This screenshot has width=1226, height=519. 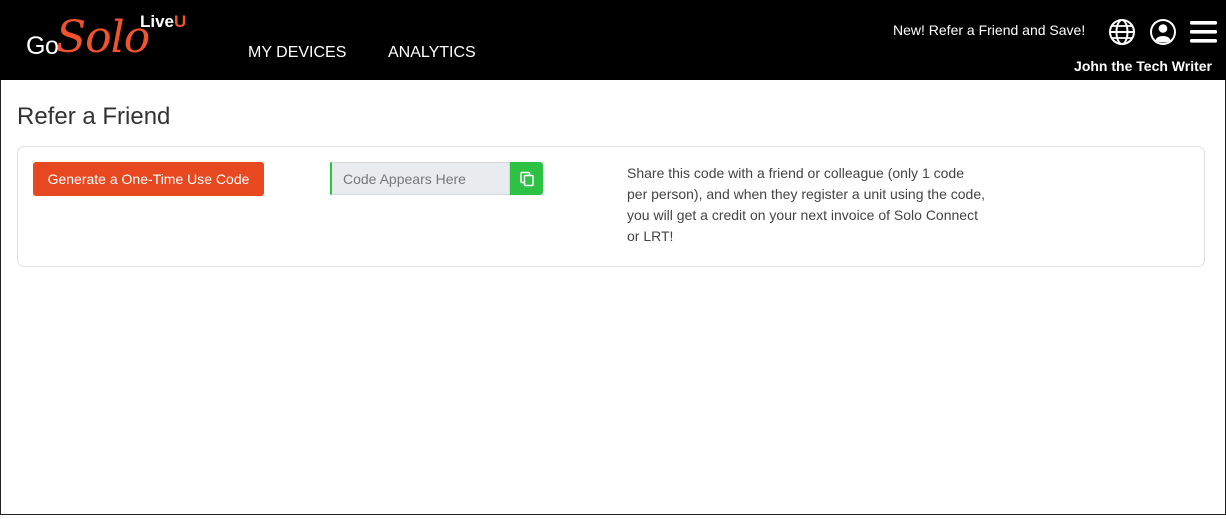 I want to click on logo-liveu-text: LiveU, so click(x=163, y=22).